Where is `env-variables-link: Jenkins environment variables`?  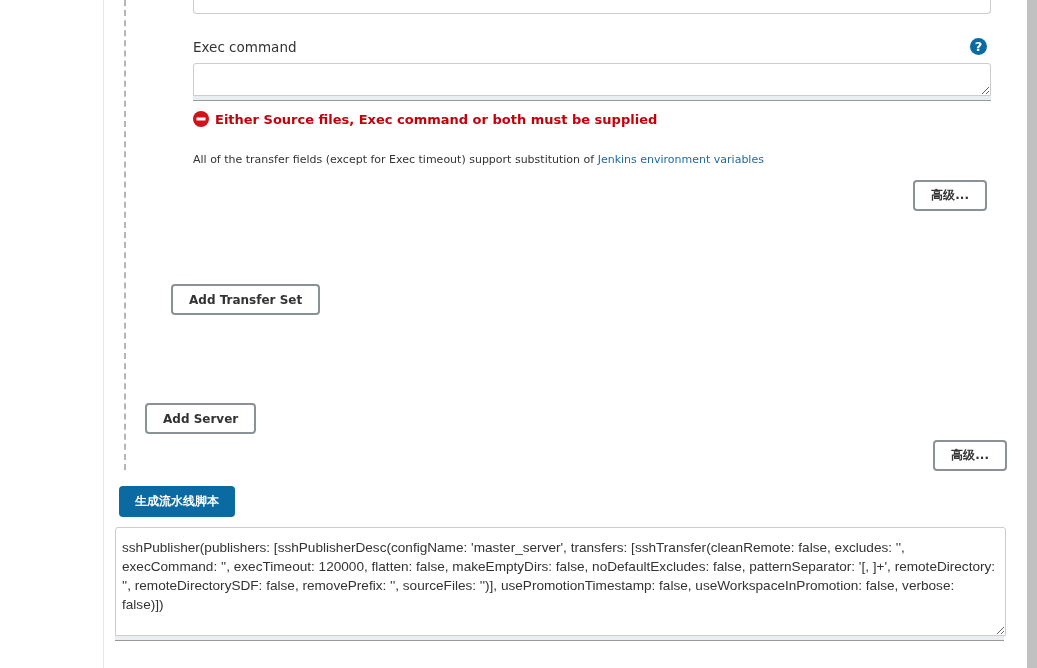 env-variables-link: Jenkins environment variables is located at coordinates (680, 159).